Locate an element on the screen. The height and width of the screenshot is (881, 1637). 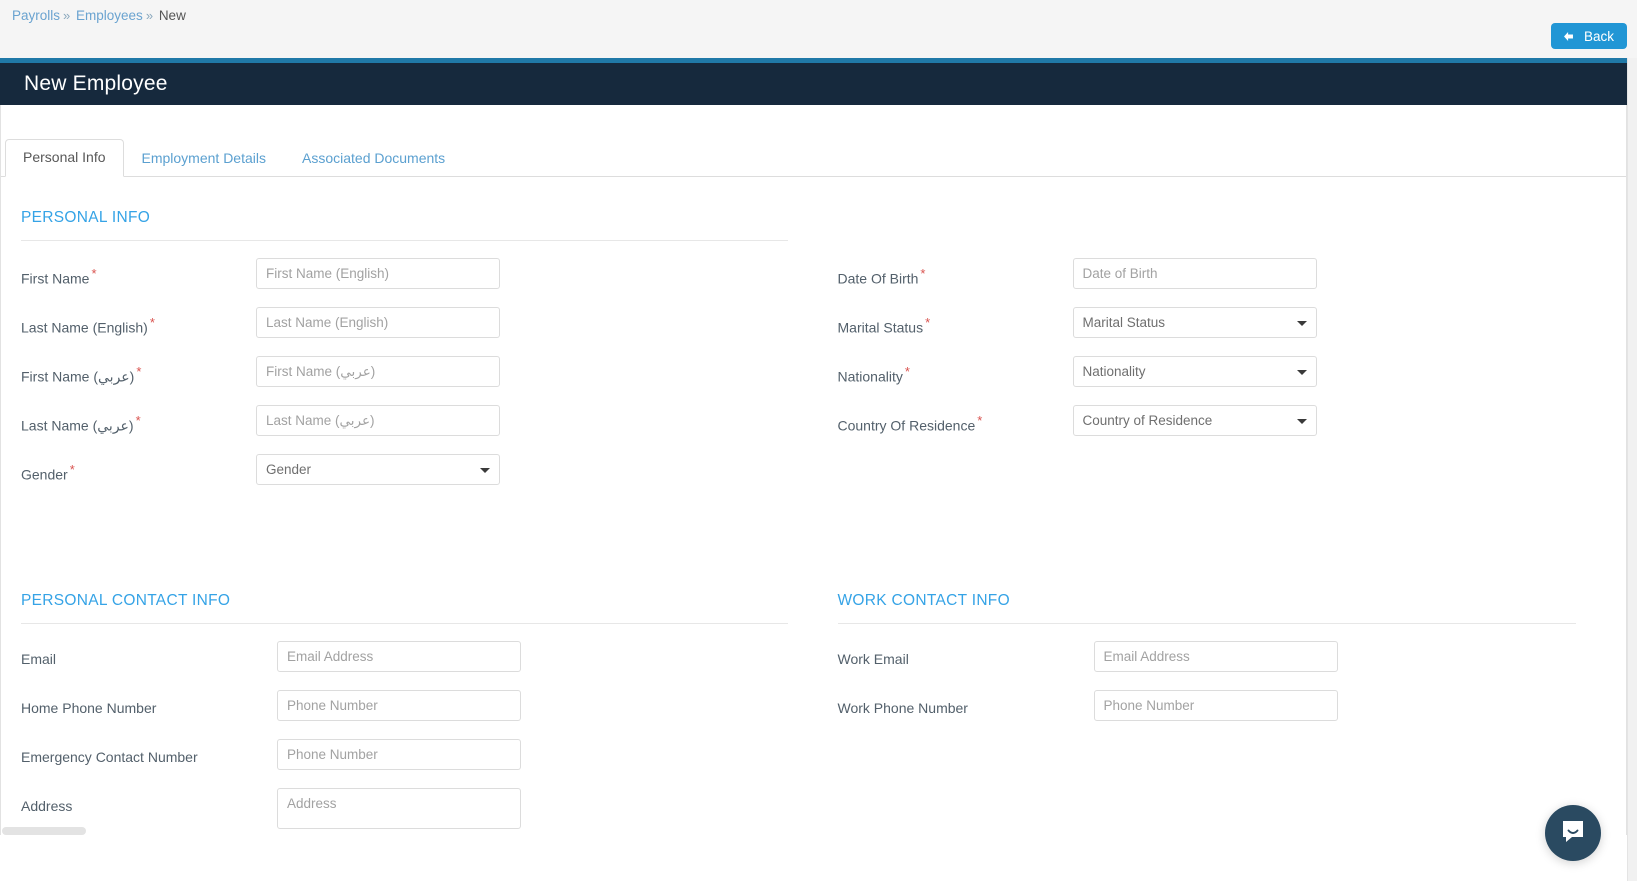
field-label: Home Phone Number is located at coordinates (89, 708).